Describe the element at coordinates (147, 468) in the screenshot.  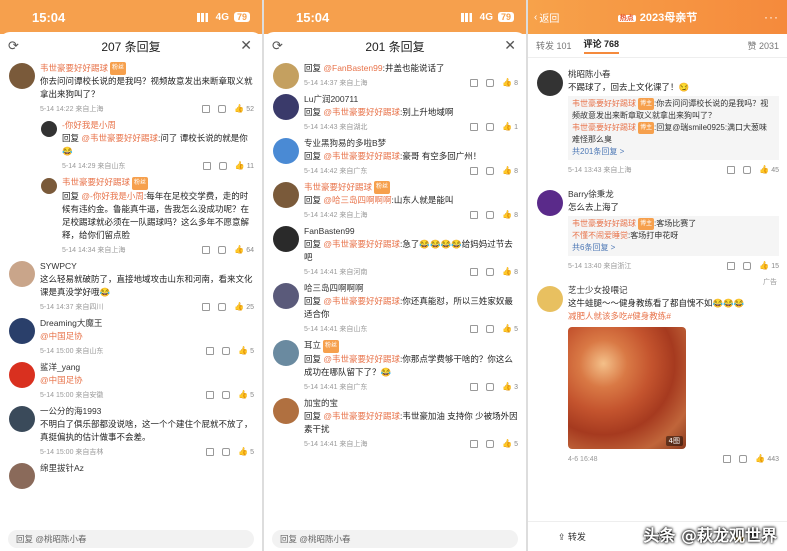
I see `comment-author: 绵里拔针Az` at that location.